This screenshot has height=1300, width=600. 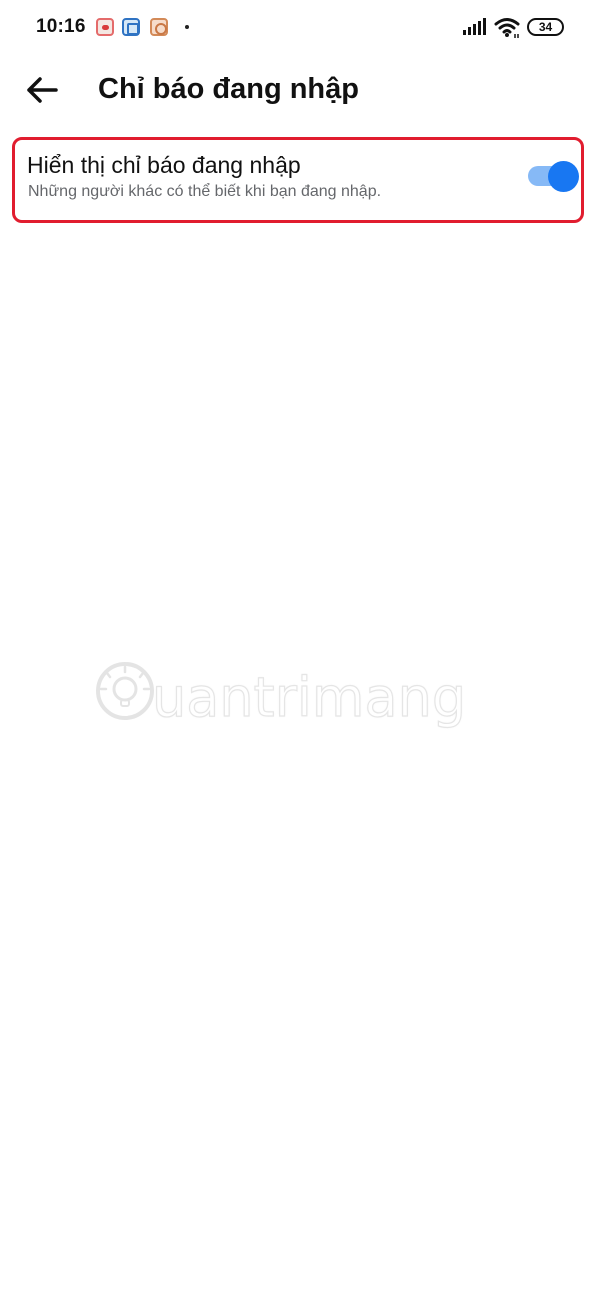 What do you see at coordinates (563, 176) in the screenshot?
I see `toggle-thumb` at bounding box center [563, 176].